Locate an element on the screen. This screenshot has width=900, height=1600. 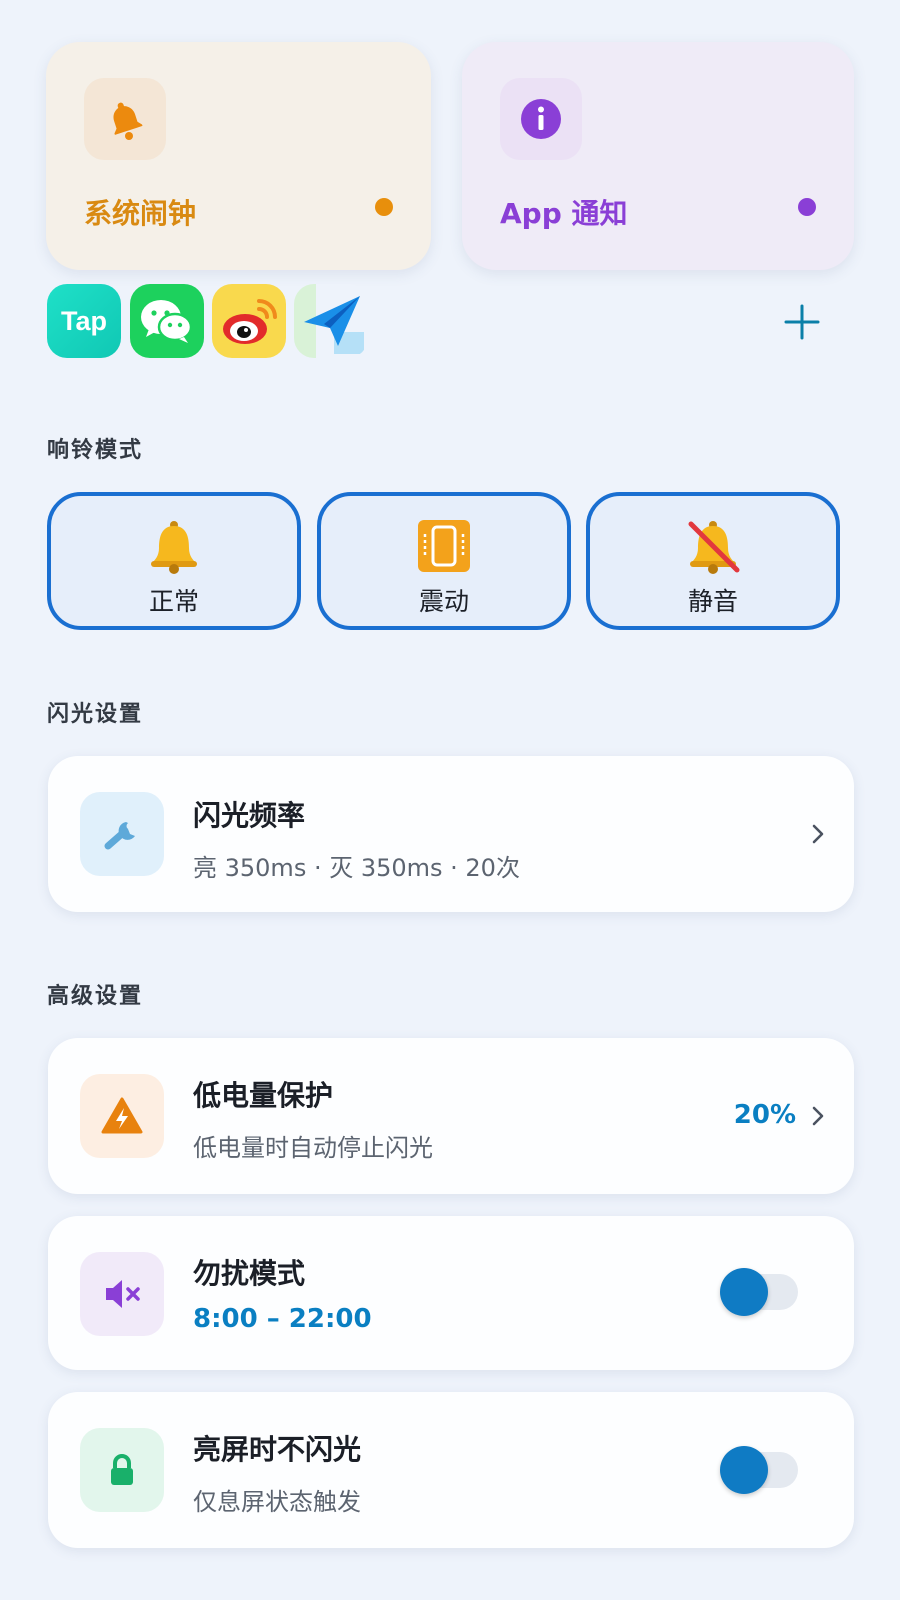
dnd-toggle is located at coordinates (759, 1292).